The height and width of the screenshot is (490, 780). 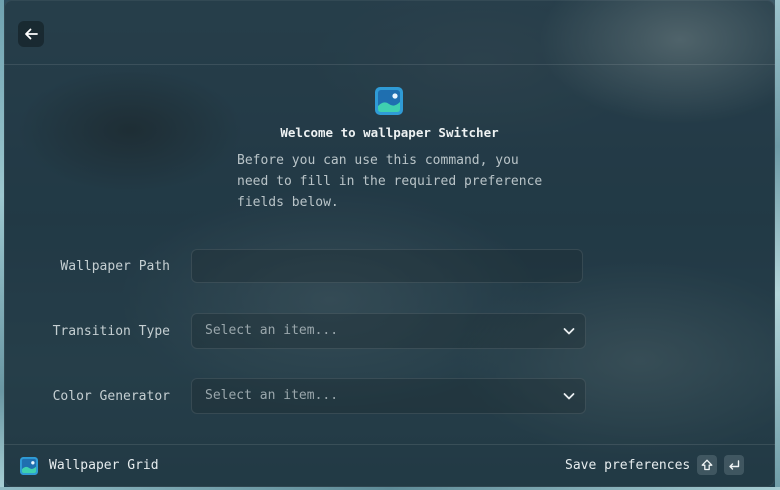 I want to click on enter-key-hint, so click(x=734, y=465).